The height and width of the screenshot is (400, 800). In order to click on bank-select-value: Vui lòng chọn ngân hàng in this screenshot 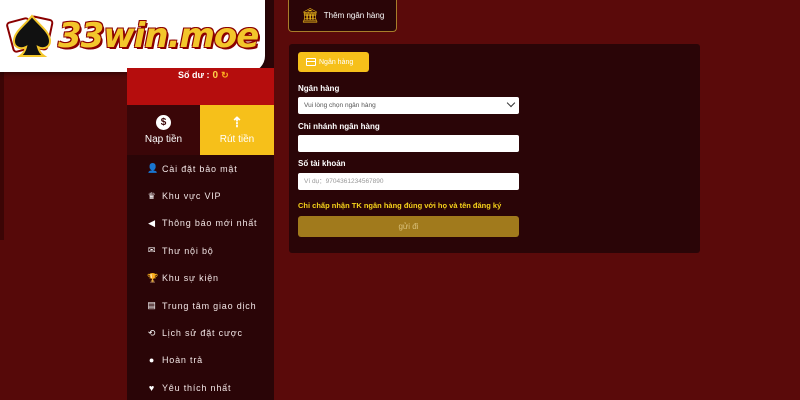, I will do `click(340, 105)`.